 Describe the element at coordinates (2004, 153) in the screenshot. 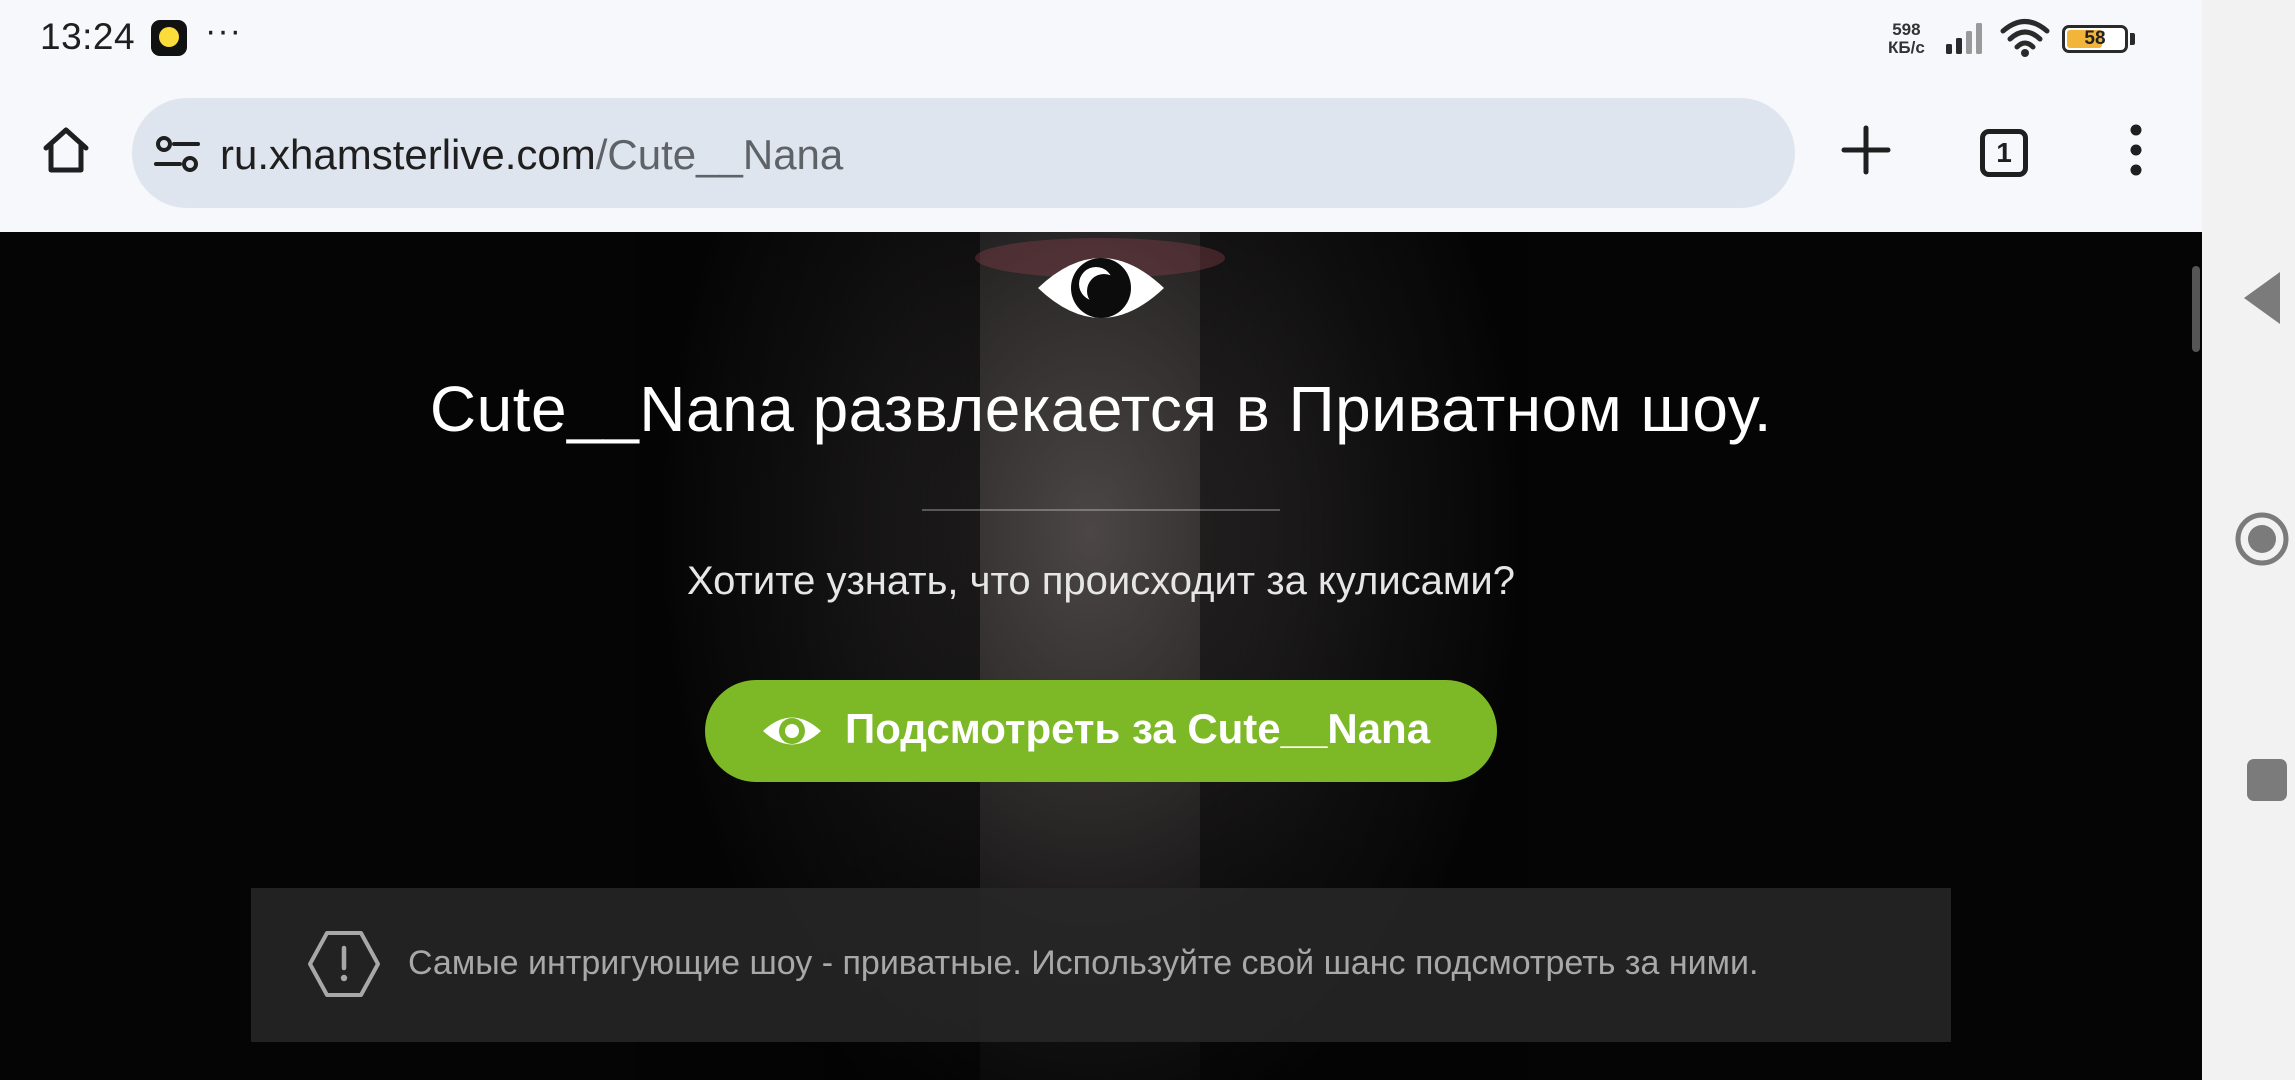

I see `tab-switcher-button: 1` at that location.